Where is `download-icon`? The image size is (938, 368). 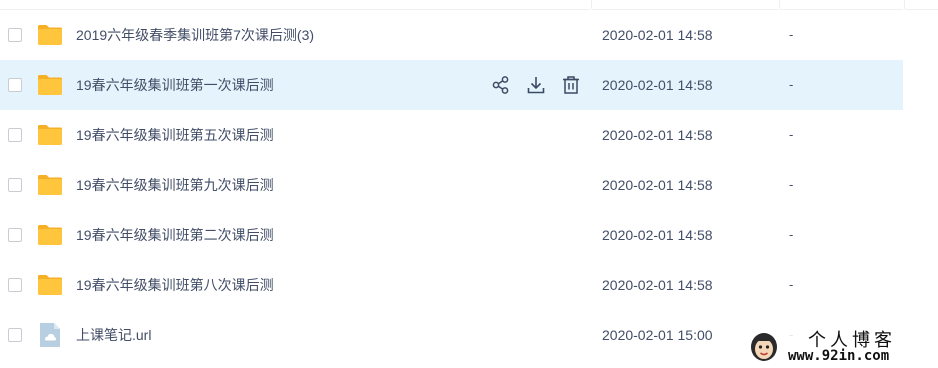
download-icon is located at coordinates (536, 85).